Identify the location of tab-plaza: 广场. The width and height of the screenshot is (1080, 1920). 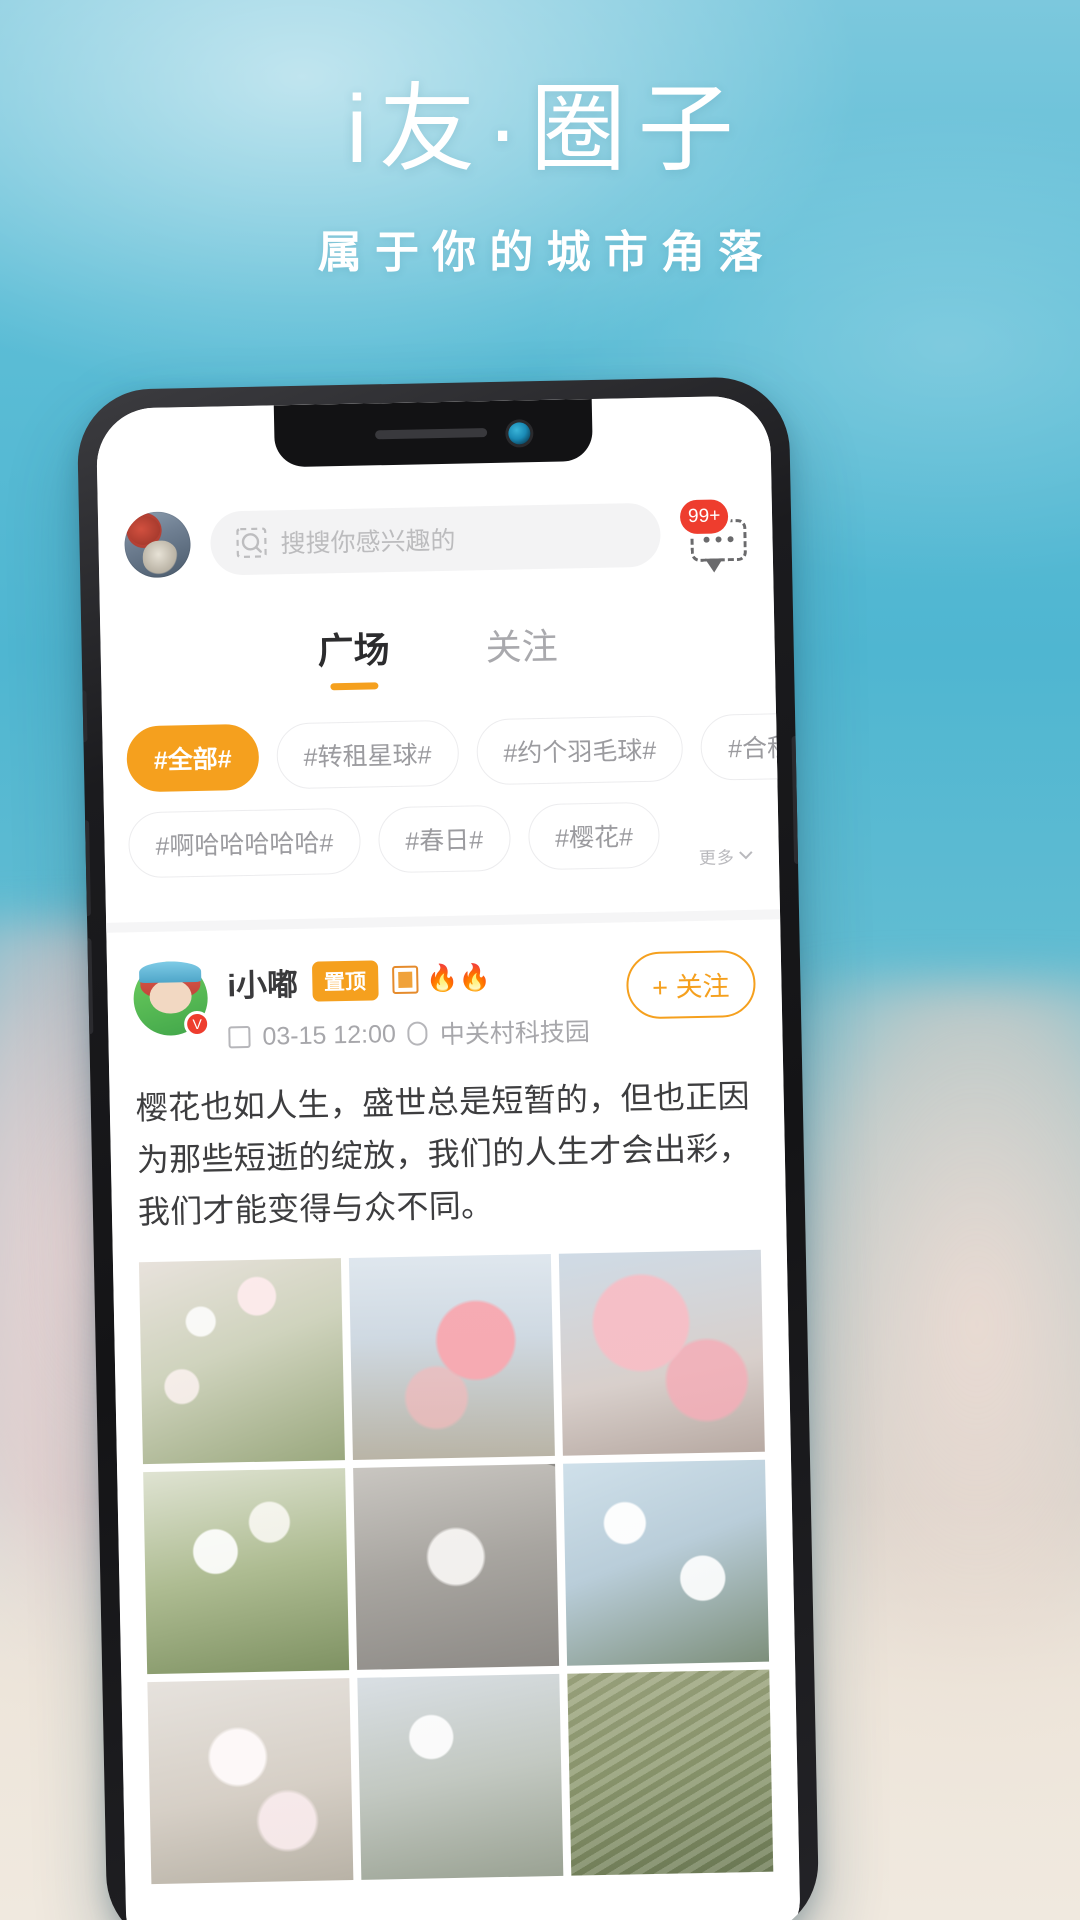
(353, 655).